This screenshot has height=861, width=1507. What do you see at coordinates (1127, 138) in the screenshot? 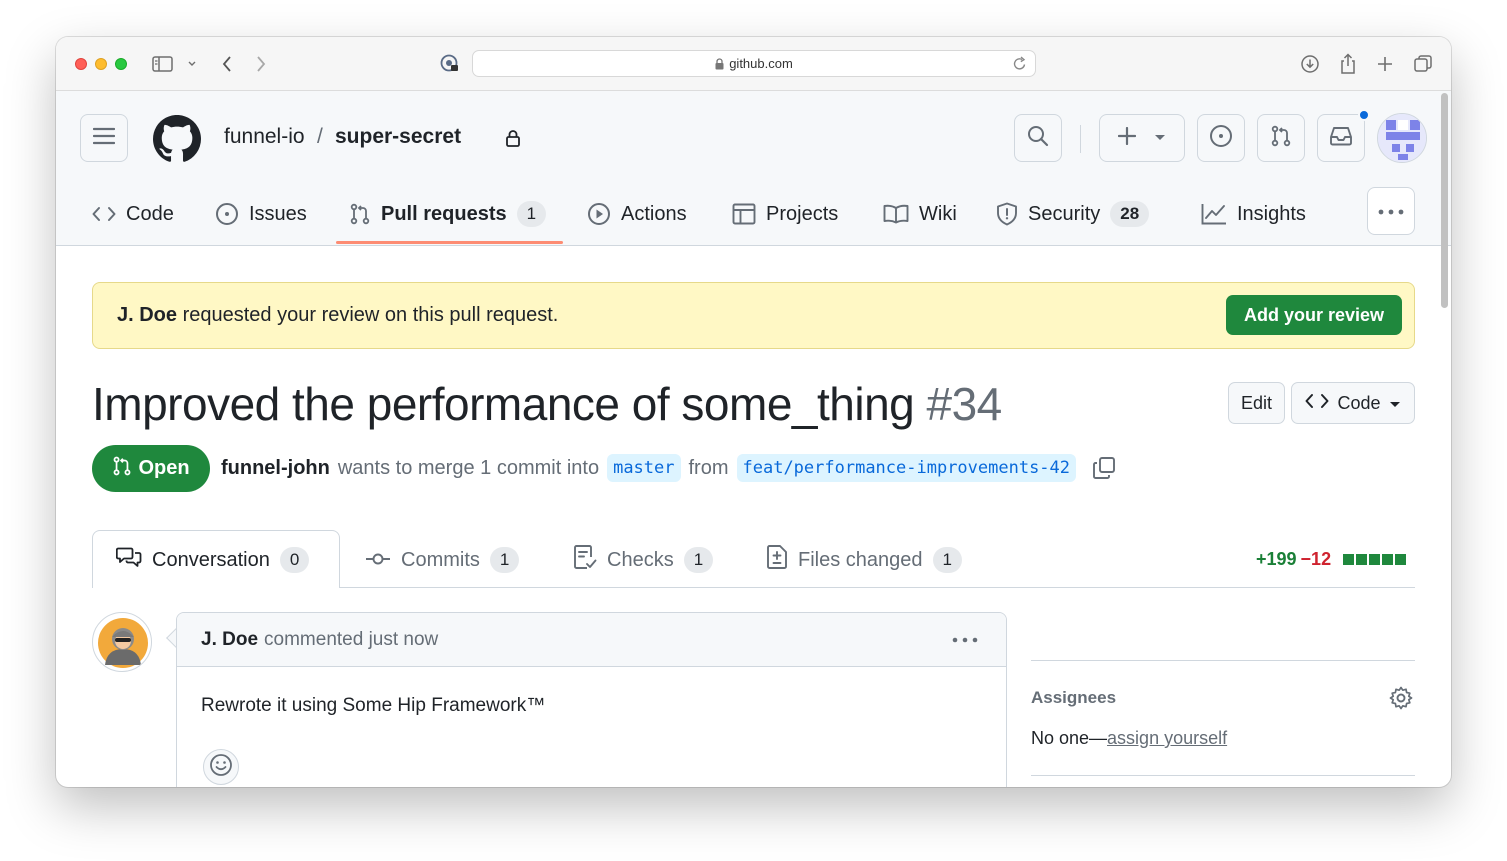
I see `plus-icon` at bounding box center [1127, 138].